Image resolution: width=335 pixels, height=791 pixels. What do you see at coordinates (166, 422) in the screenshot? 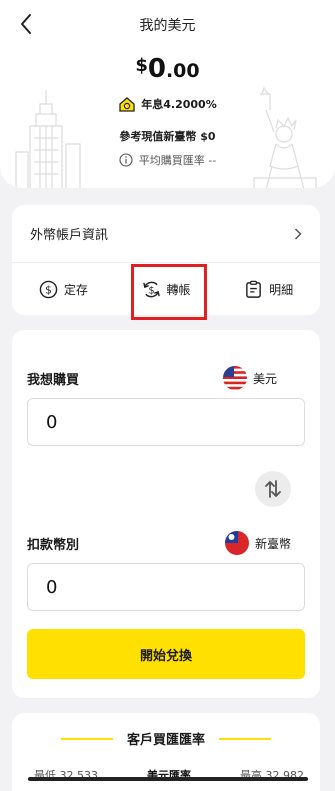
I see `buy-amount-input: 0` at bounding box center [166, 422].